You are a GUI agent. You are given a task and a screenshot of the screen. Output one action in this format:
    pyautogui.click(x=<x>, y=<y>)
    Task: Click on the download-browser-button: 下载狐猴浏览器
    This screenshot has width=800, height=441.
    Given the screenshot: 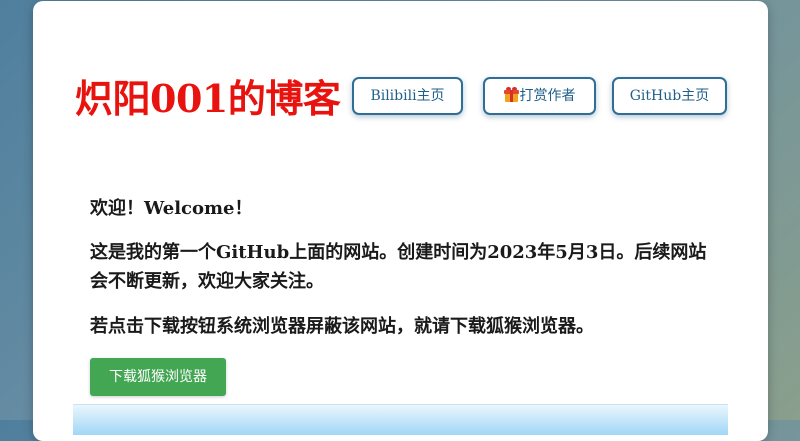 What is the action you would take?
    pyautogui.click(x=158, y=377)
    